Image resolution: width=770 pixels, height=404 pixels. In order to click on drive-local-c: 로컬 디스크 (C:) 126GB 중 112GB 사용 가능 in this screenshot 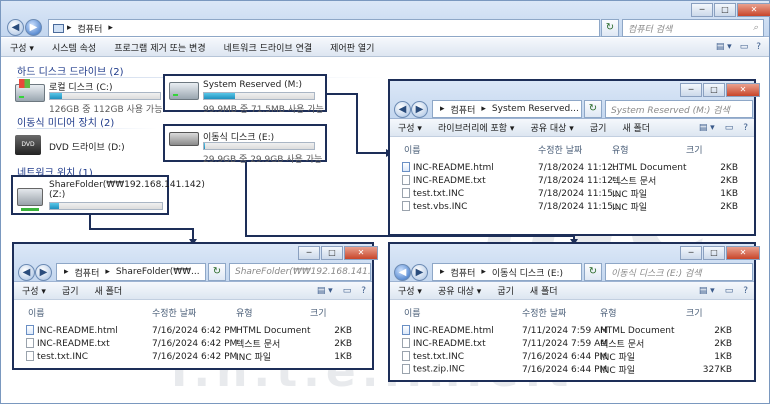, I will do `click(90, 97)`.